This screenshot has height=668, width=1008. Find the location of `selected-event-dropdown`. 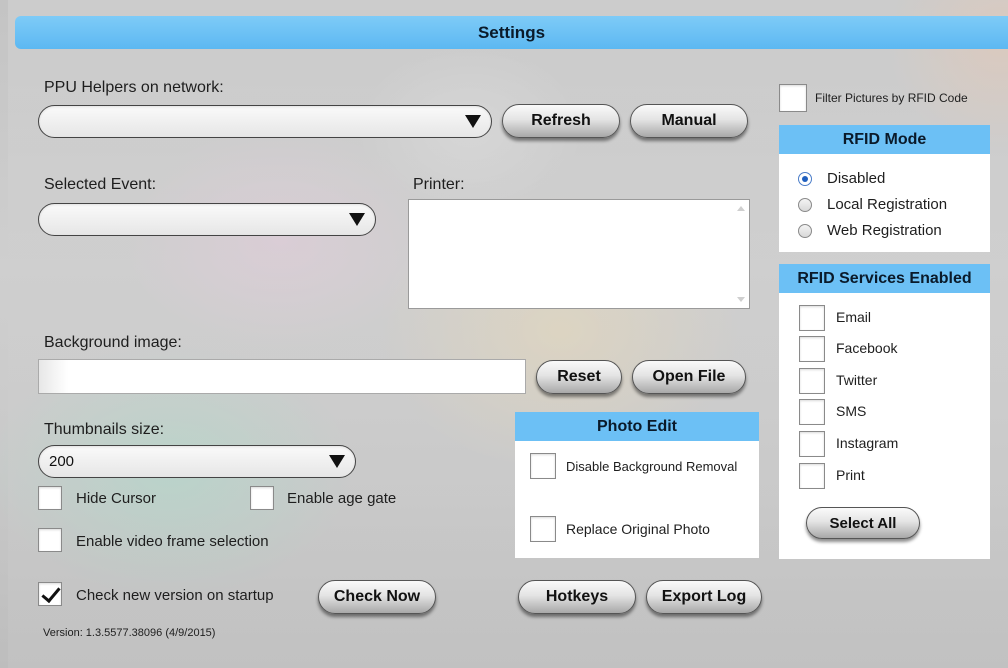

selected-event-dropdown is located at coordinates (207, 219).